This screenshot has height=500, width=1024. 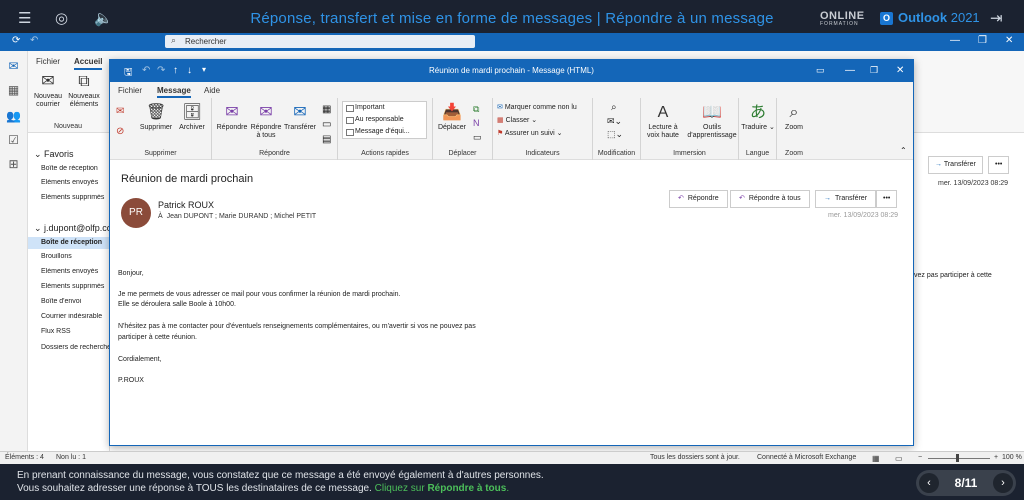 I want to click on im-icon: ▭, so click(x=326, y=124).